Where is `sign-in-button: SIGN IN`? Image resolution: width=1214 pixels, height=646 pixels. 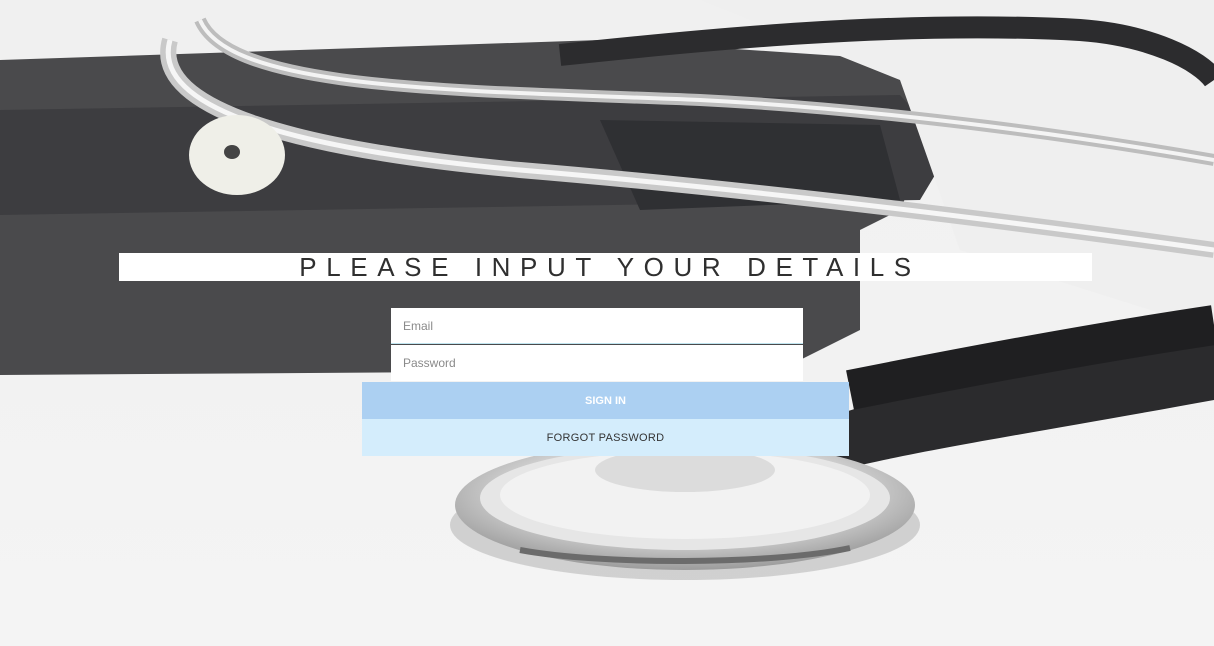
sign-in-button: SIGN IN is located at coordinates (605, 400).